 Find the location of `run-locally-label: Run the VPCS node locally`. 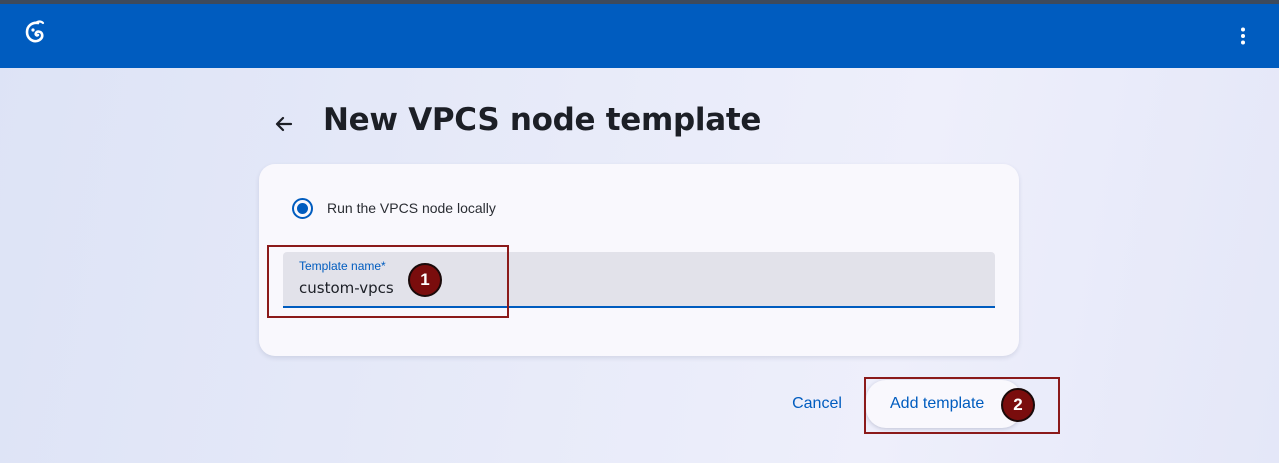

run-locally-label: Run the VPCS node locally is located at coordinates (411, 208).